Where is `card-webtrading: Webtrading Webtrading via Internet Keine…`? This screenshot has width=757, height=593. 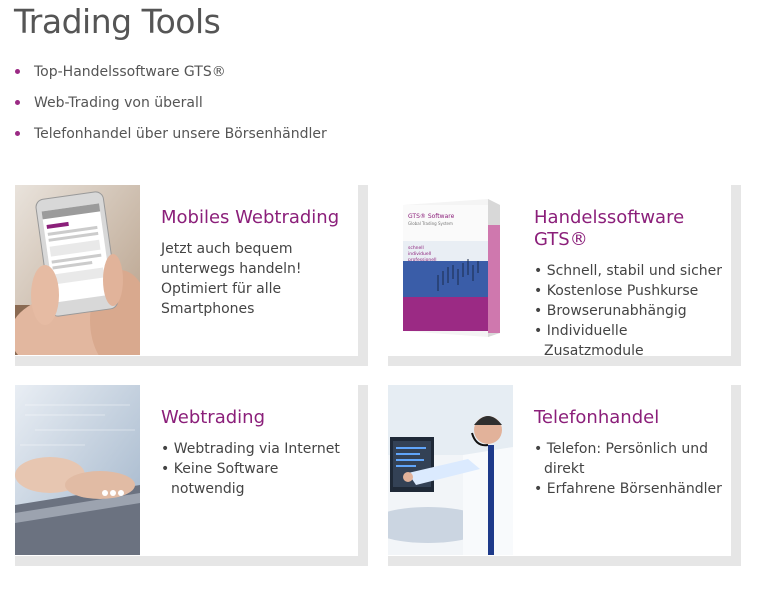 card-webtrading: Webtrading Webtrading via Internet Keine… is located at coordinates (191, 475).